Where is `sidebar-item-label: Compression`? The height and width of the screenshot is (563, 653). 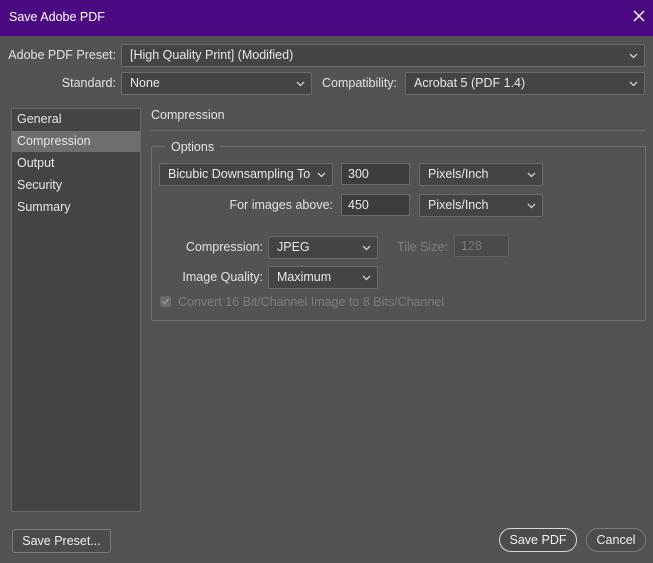 sidebar-item-label: Compression is located at coordinates (54, 141).